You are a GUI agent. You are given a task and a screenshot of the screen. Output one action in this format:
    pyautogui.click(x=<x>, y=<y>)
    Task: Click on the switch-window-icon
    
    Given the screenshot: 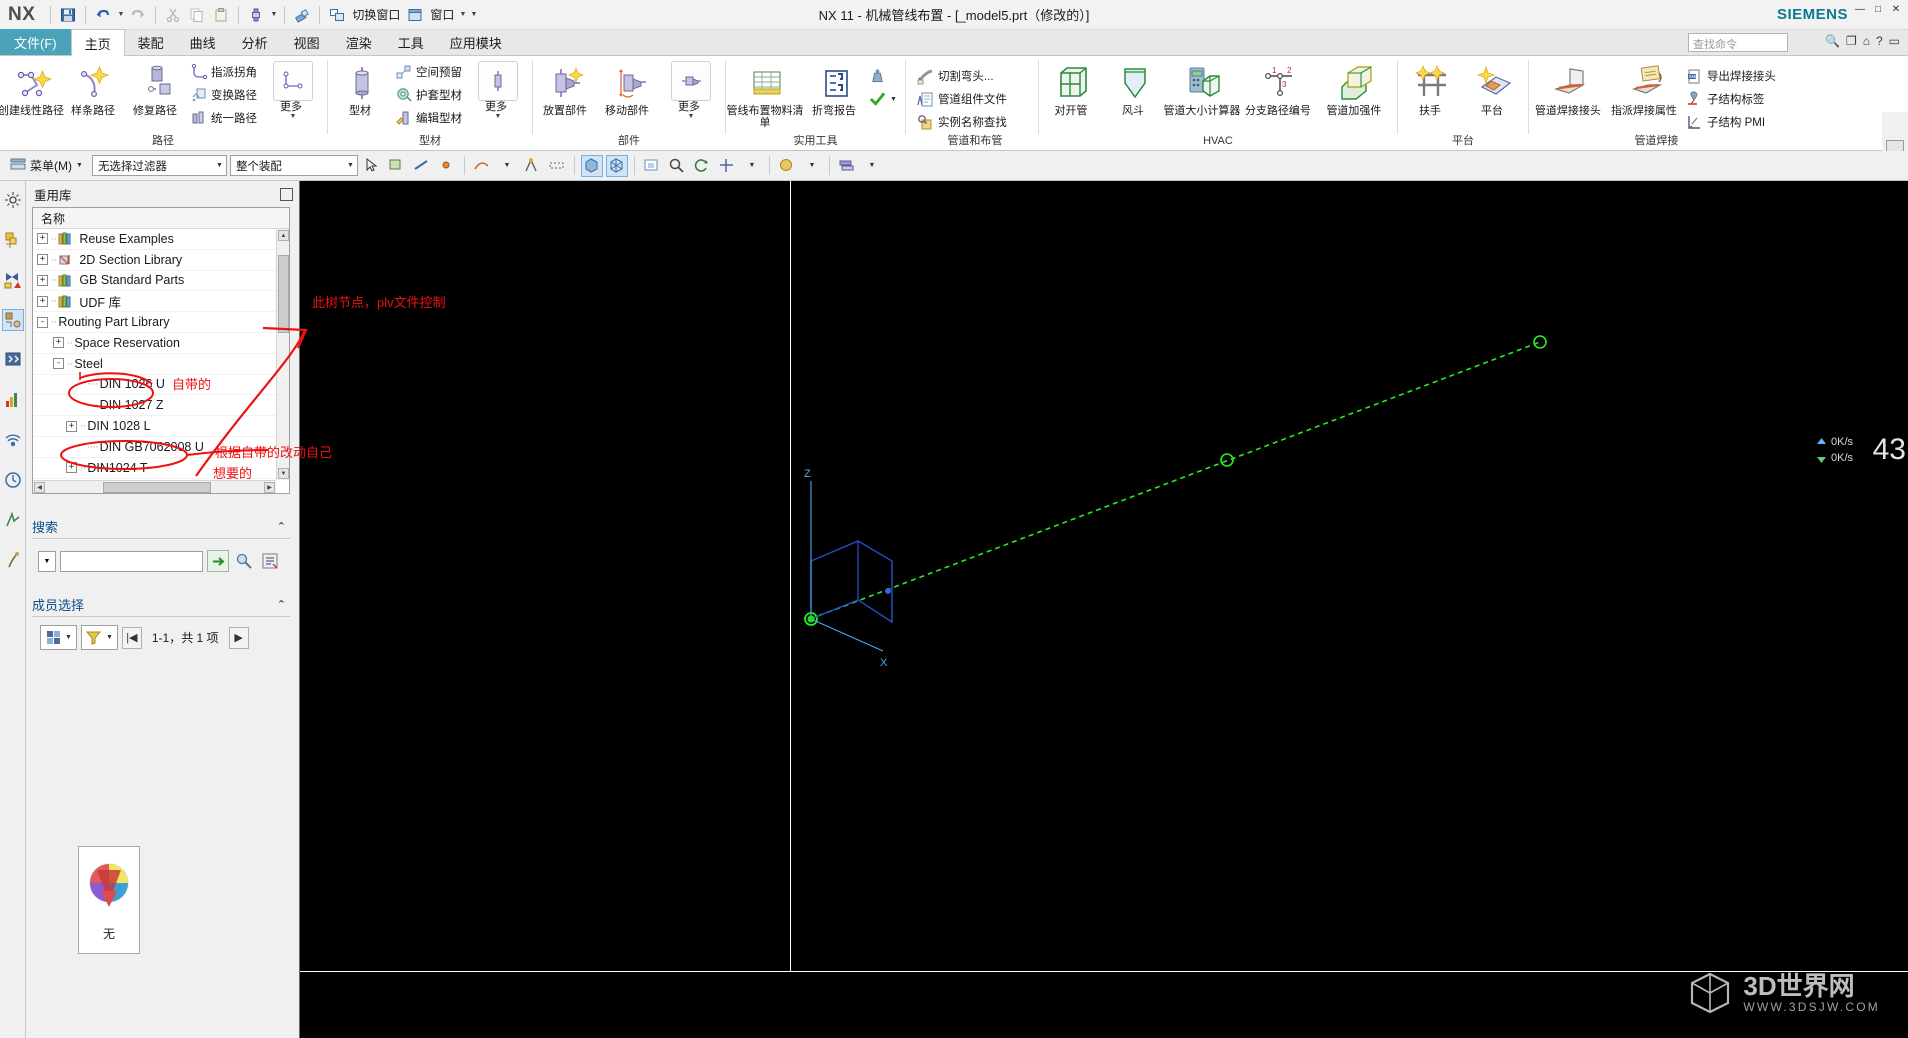 What is the action you would take?
    pyautogui.click(x=337, y=15)
    